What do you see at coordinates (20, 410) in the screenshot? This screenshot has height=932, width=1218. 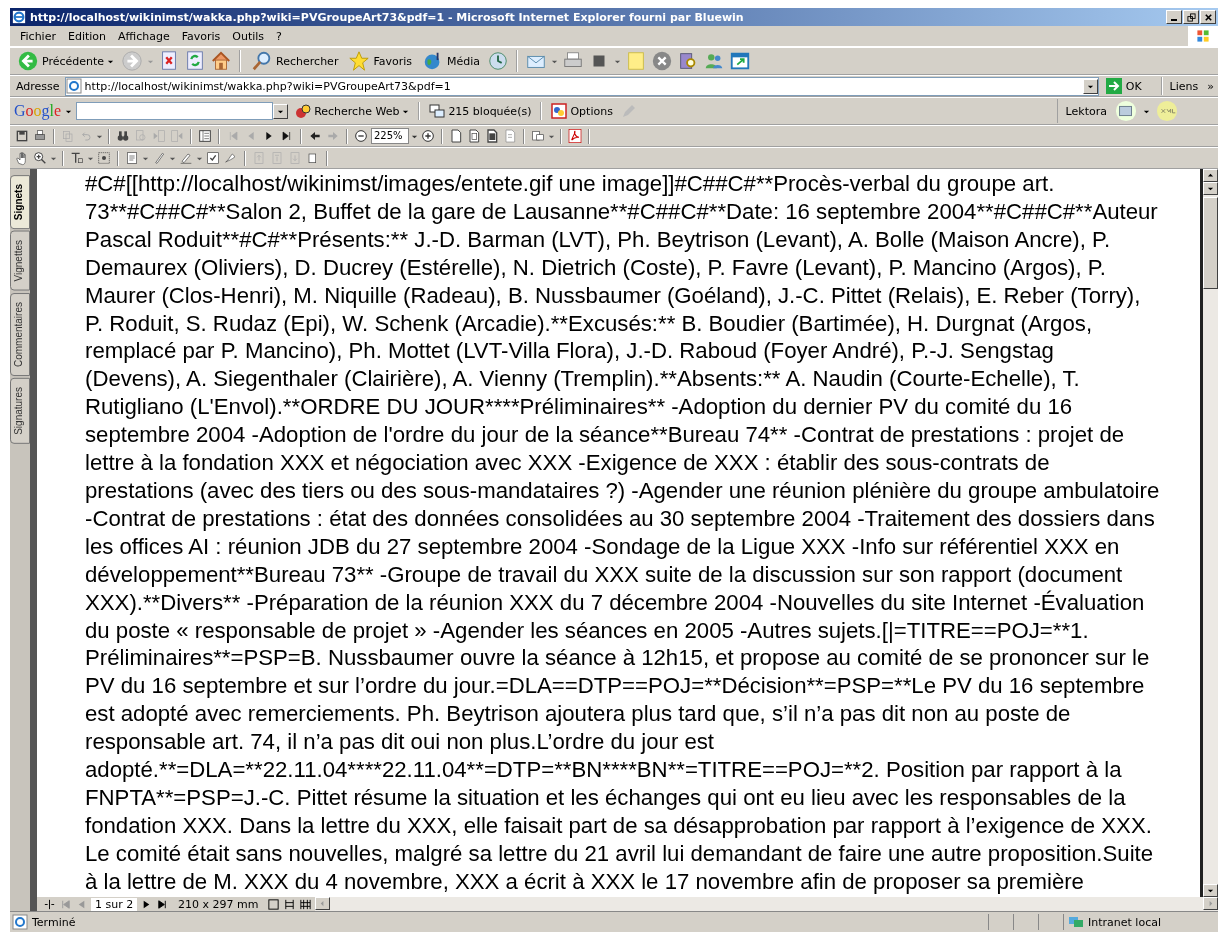 I see `side-panel-tab: Signatures` at bounding box center [20, 410].